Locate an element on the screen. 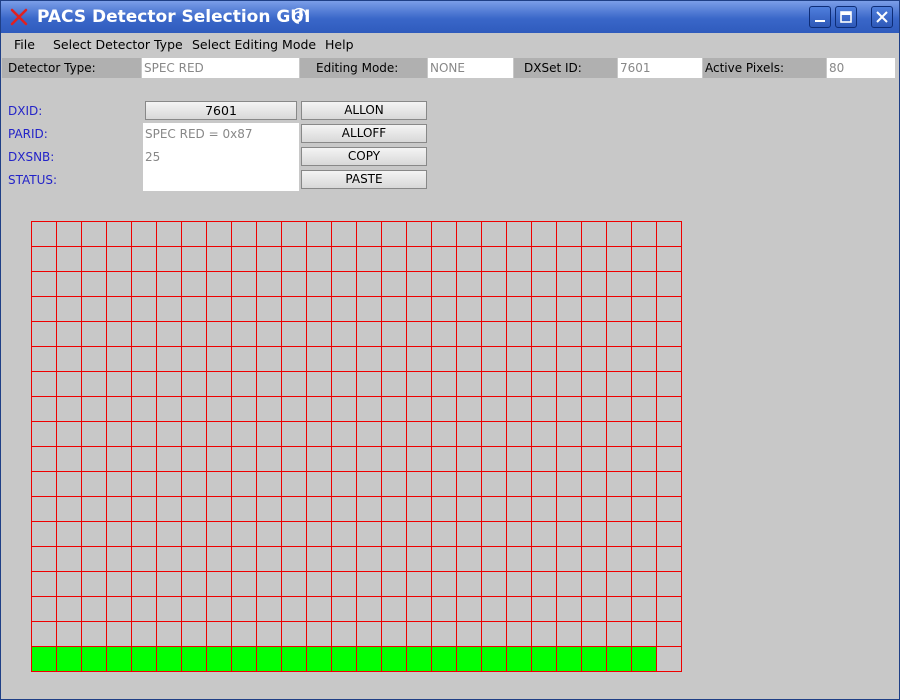  close-button is located at coordinates (882, 17).